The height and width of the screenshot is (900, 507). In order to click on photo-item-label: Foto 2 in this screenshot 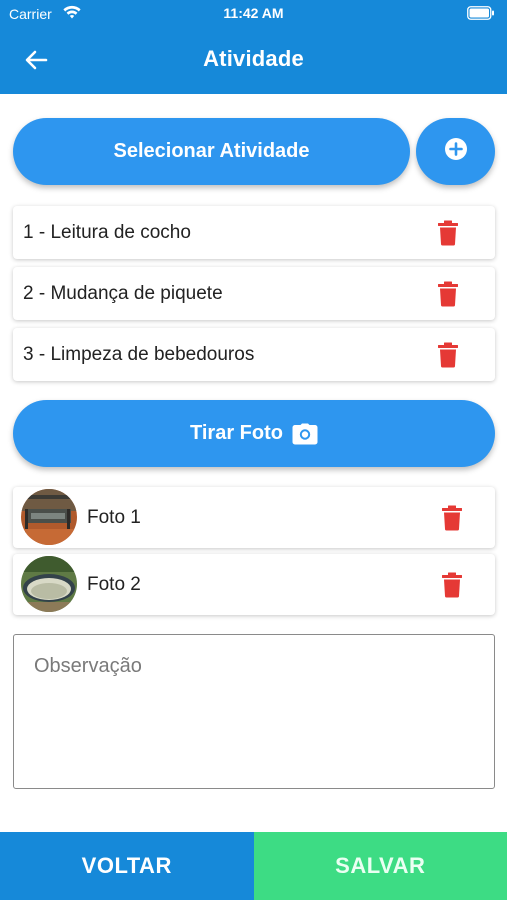, I will do `click(114, 584)`.